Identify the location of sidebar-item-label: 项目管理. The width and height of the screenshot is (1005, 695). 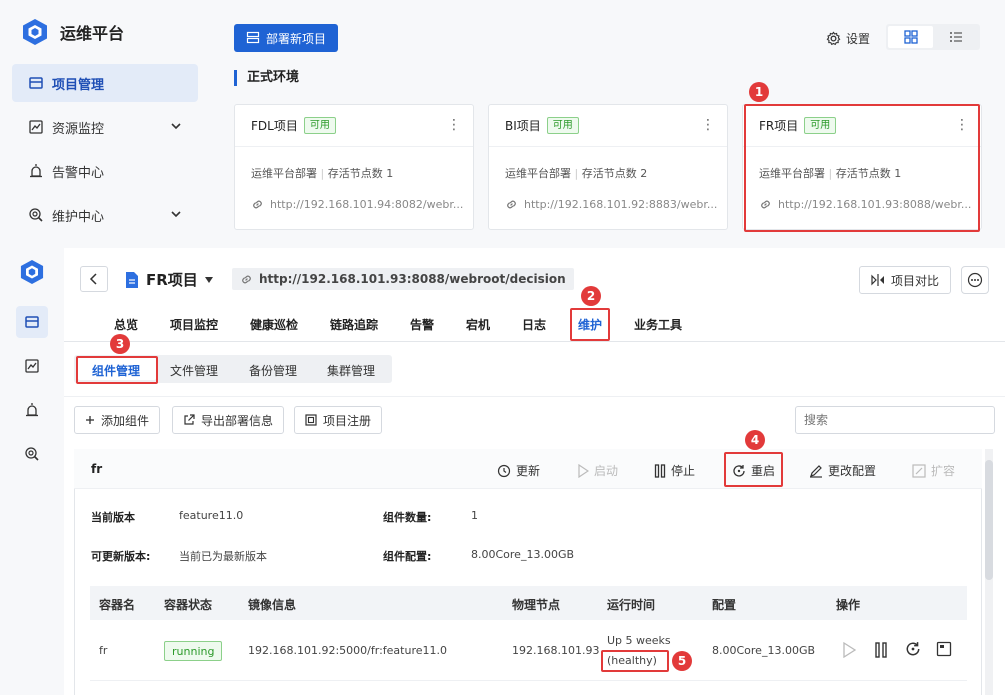
(78, 85).